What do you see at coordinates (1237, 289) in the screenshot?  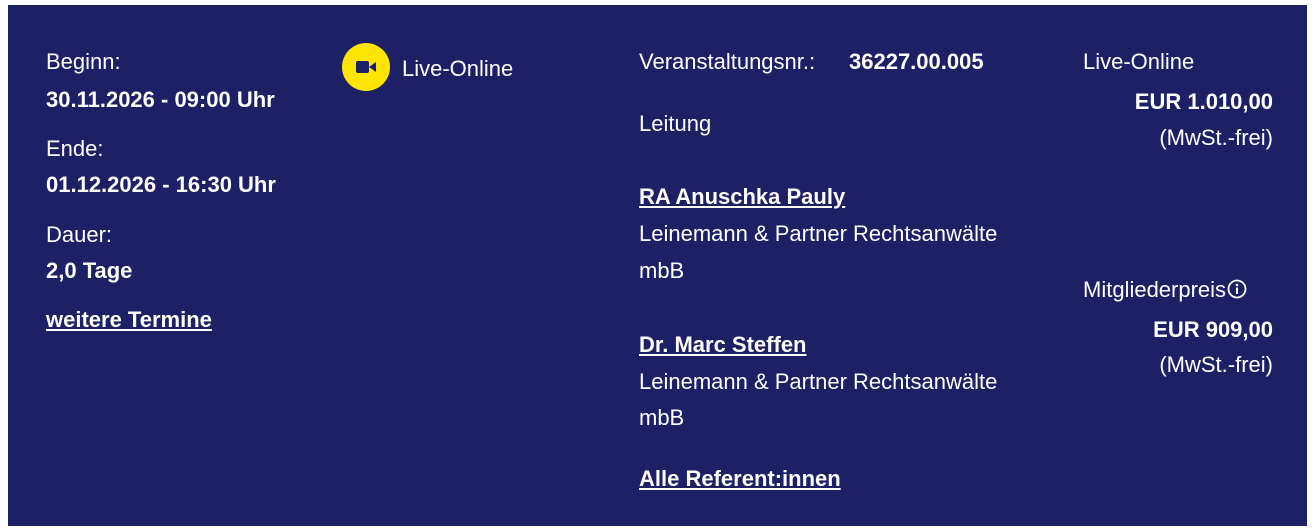 I see `info-icon` at bounding box center [1237, 289].